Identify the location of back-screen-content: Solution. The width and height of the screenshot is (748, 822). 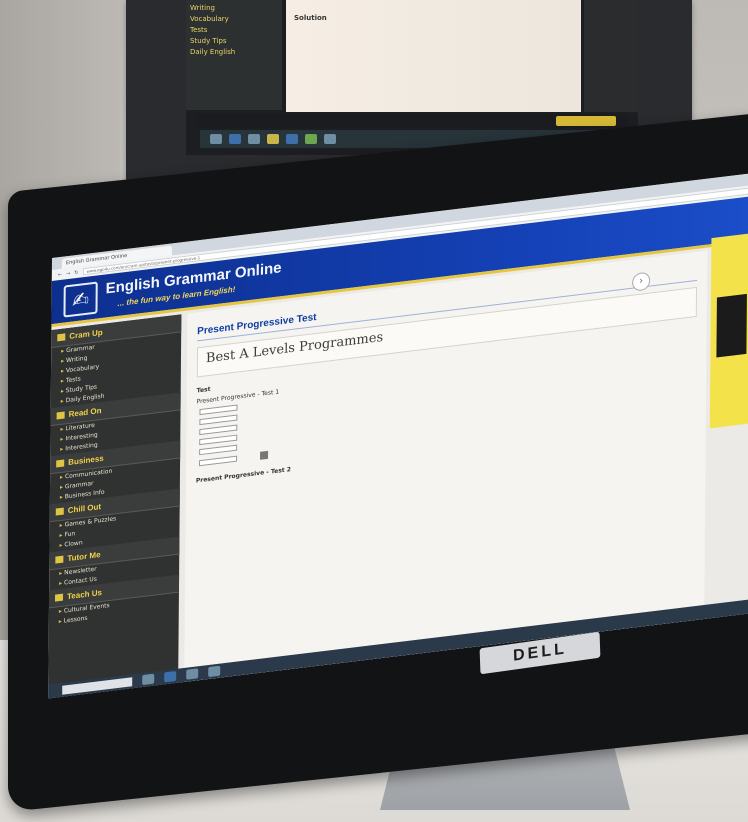
(433, 56).